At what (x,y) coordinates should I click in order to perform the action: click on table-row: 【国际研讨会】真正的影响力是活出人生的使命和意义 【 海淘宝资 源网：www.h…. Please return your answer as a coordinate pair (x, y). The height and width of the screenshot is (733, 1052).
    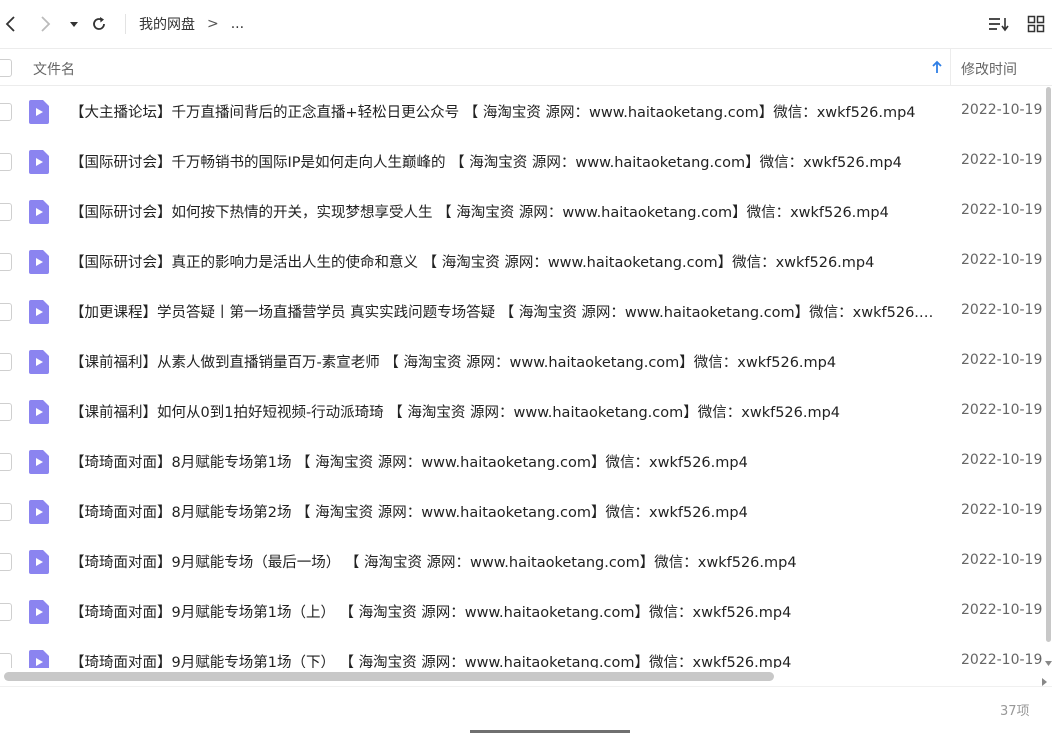
    Looking at the image, I should click on (523, 262).